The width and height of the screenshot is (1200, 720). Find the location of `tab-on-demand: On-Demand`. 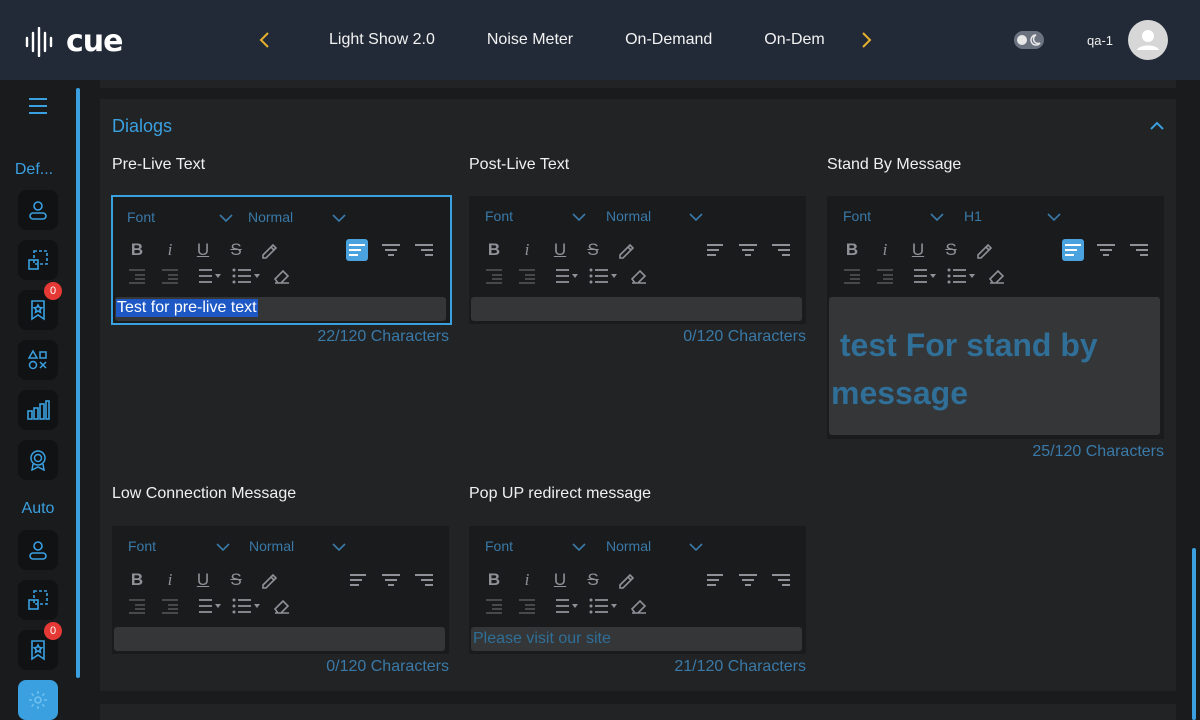

tab-on-demand: On-Demand is located at coordinates (668, 40).